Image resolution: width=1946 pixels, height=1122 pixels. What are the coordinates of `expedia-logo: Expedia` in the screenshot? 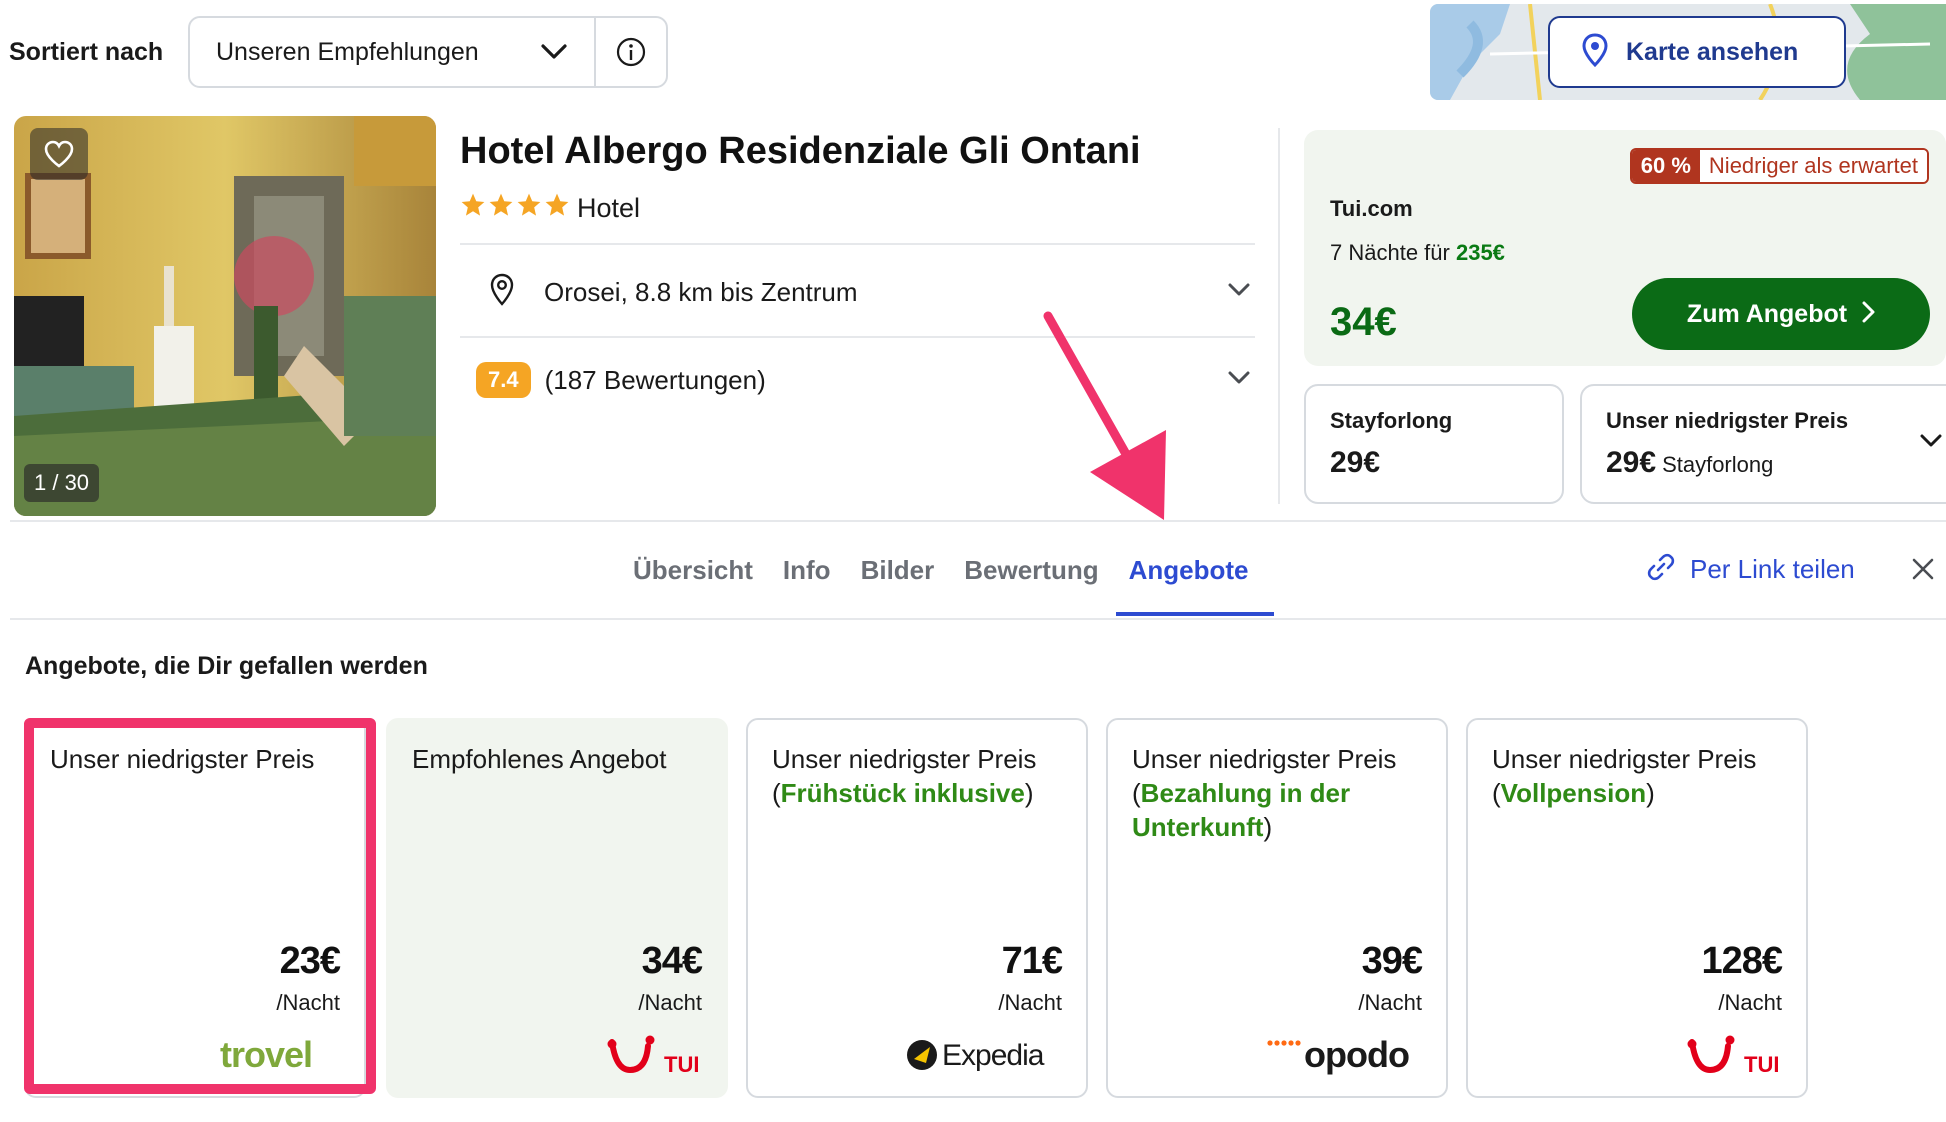 It's located at (986, 1055).